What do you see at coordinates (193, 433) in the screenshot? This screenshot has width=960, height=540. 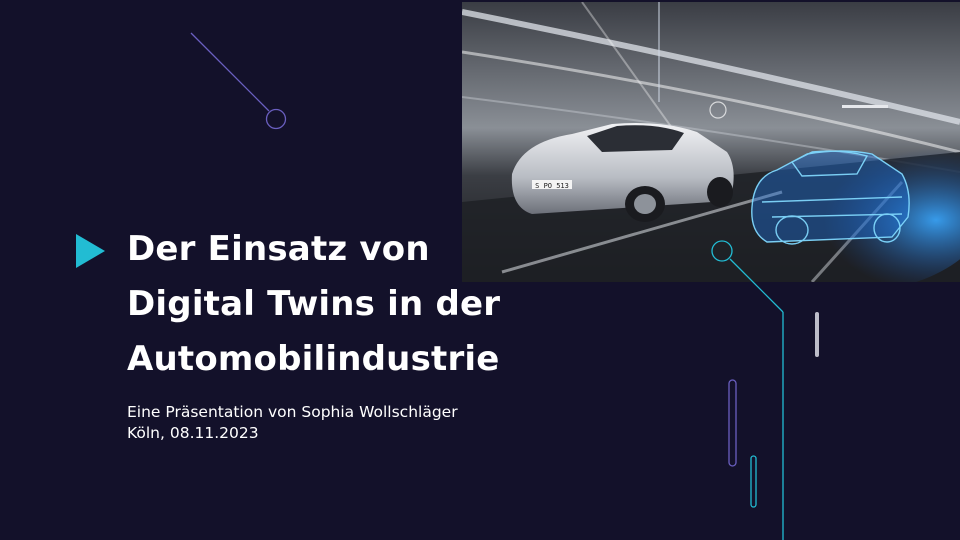 I see `location-date-line: Köln, 08.11.2023` at bounding box center [193, 433].